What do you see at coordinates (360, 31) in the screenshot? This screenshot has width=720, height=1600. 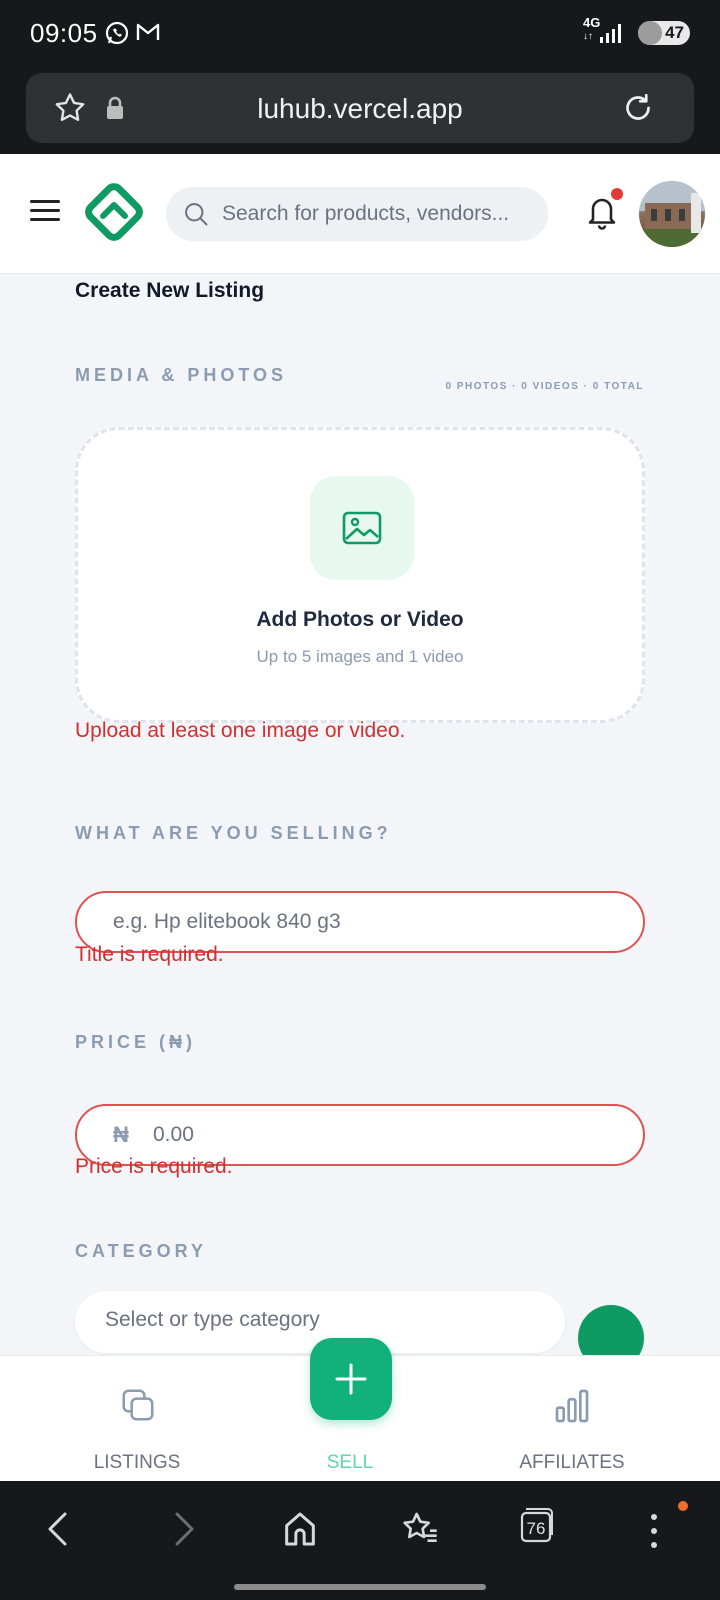 I see `status-bar: 09:05 4G ↓↑ 47` at bounding box center [360, 31].